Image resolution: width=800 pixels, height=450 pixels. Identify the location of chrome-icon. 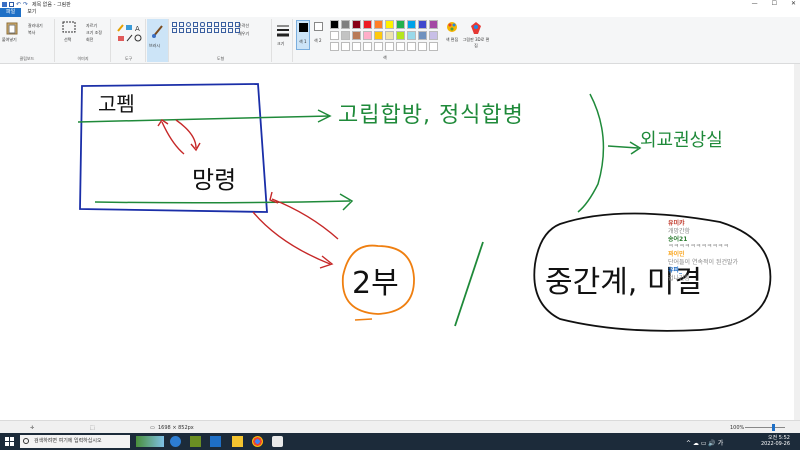
(257, 441).